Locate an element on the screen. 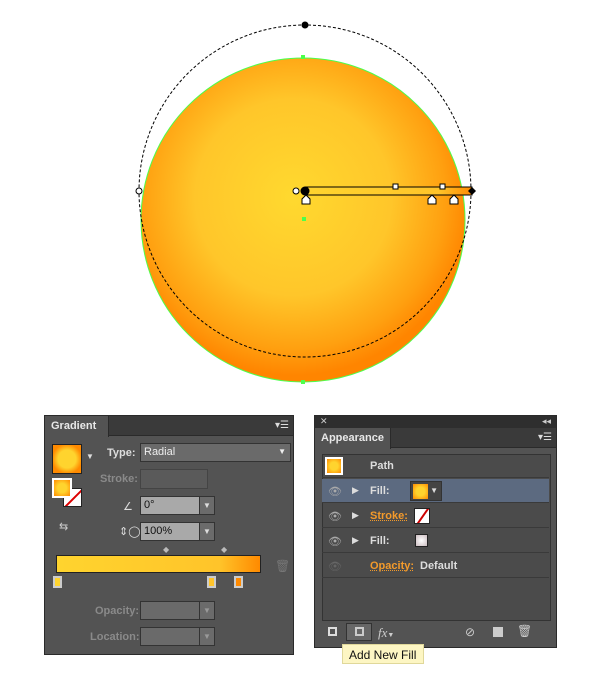 The width and height of the screenshot is (600, 686). path-label: Path is located at coordinates (382, 466).